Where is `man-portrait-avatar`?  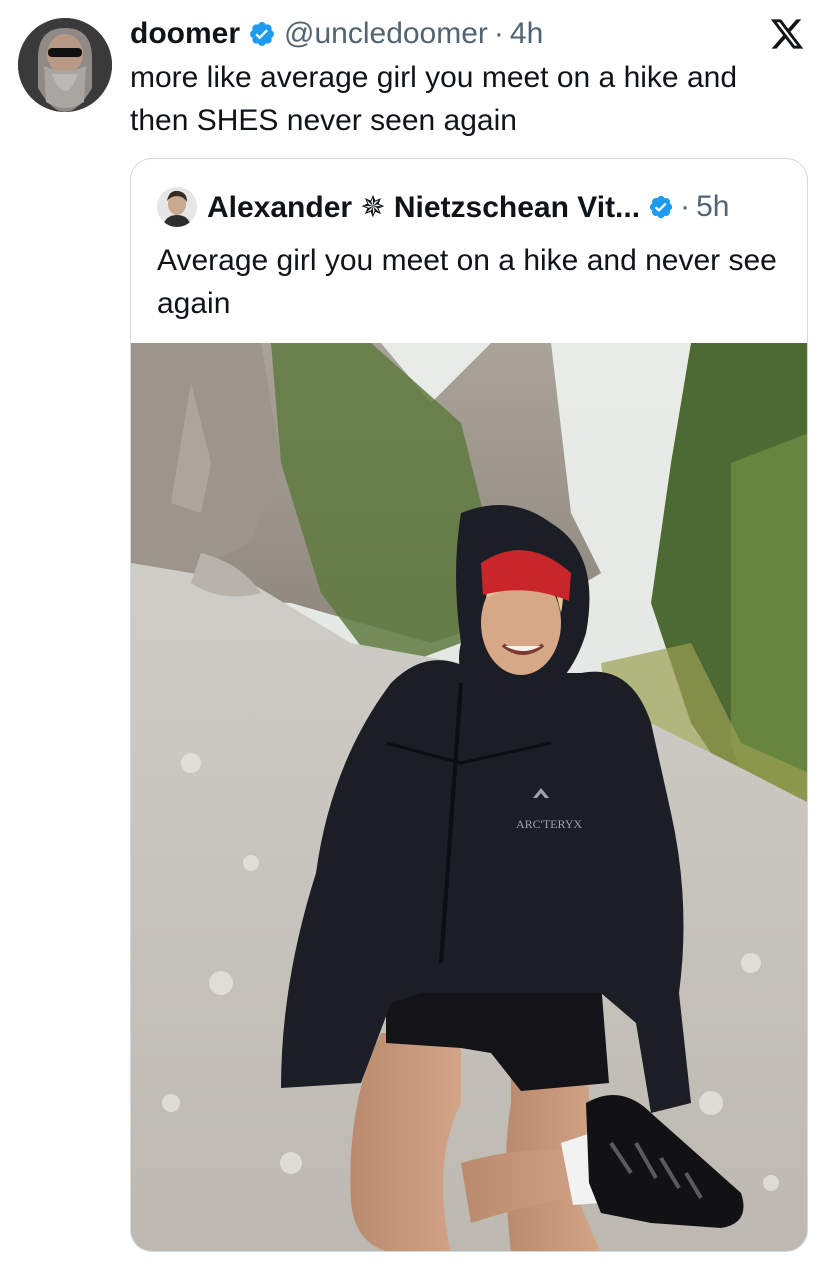
man-portrait-avatar is located at coordinates (177, 207).